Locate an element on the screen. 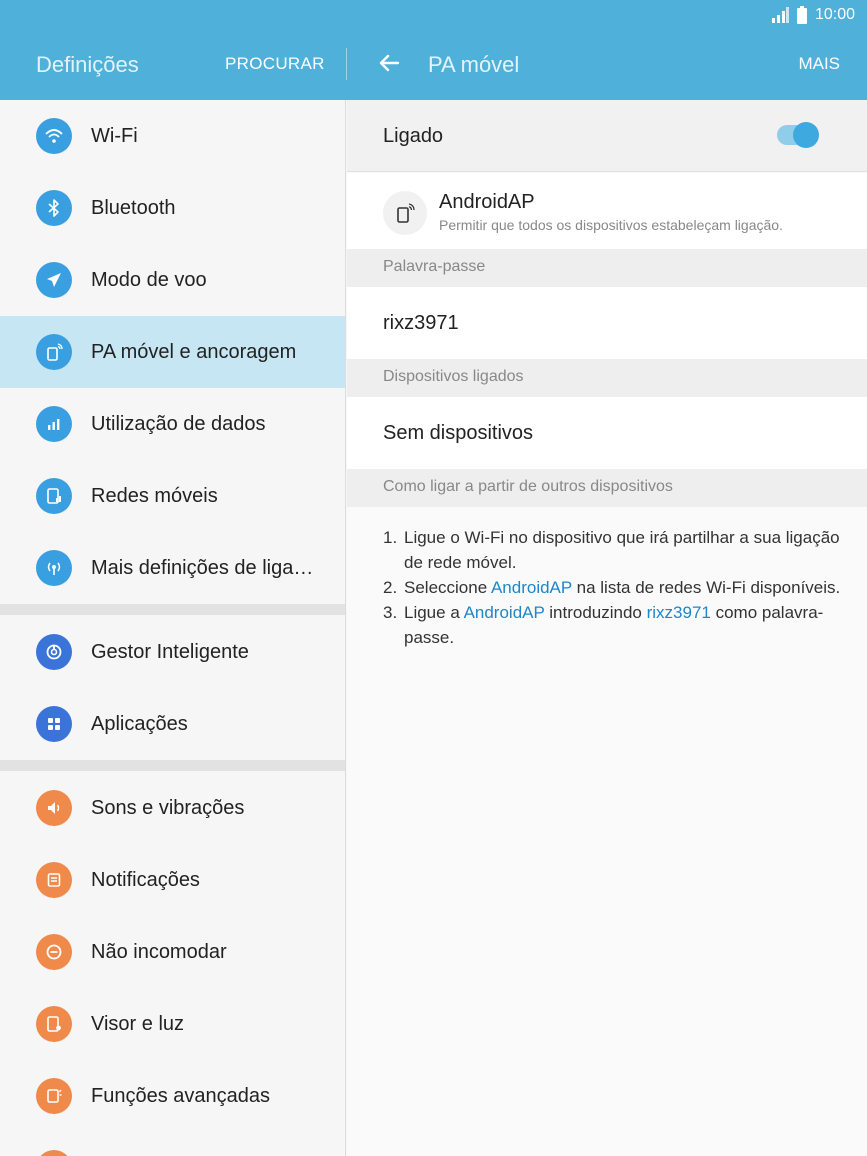 The width and height of the screenshot is (867, 1156). do-not-disturb-icon is located at coordinates (54, 952).